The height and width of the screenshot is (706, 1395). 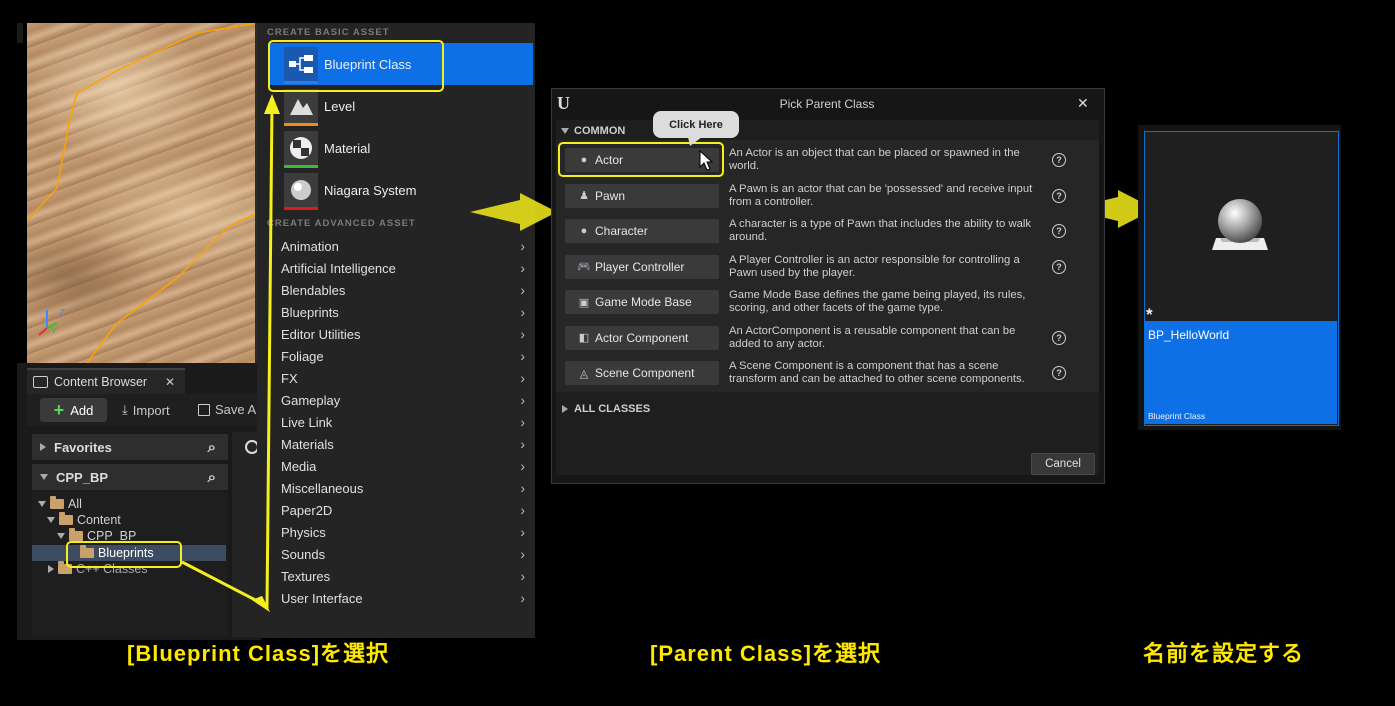 I want to click on caption-step1: [Blueprint Class]を選択, so click(x=258, y=653).